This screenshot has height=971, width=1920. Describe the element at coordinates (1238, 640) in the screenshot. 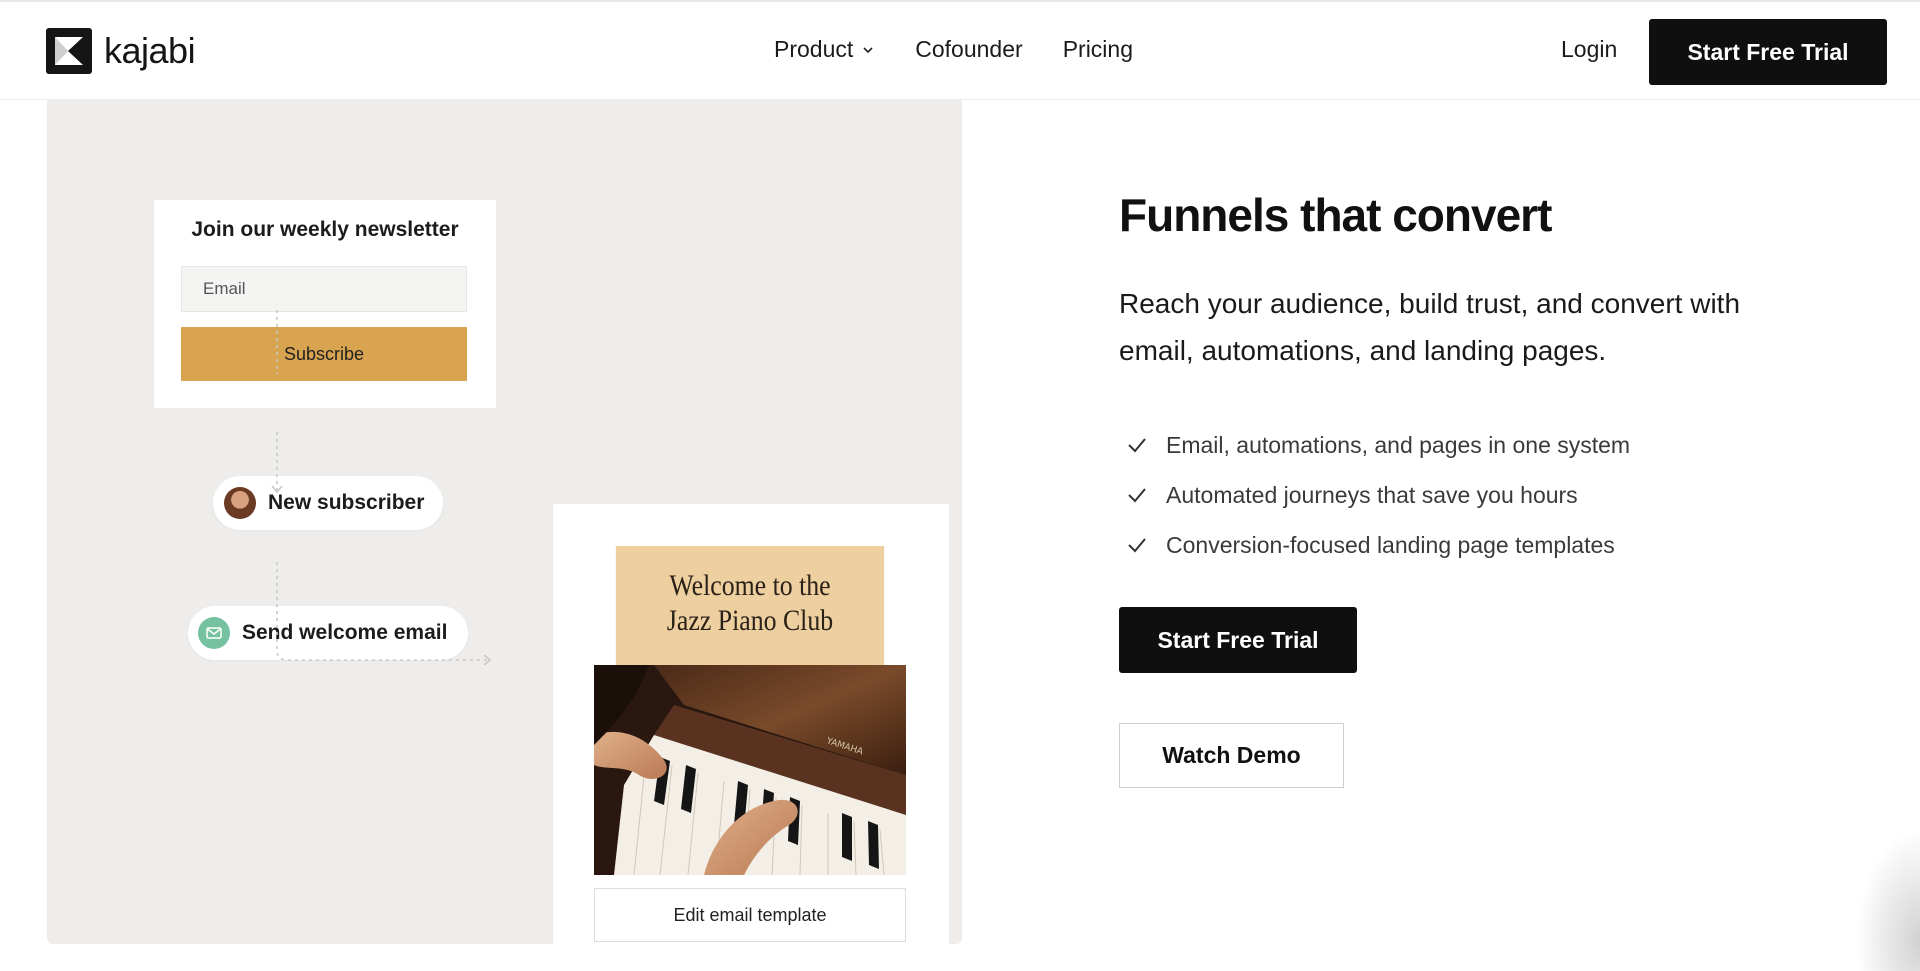

I see `start-free-trial-button: Start Free Trial` at that location.